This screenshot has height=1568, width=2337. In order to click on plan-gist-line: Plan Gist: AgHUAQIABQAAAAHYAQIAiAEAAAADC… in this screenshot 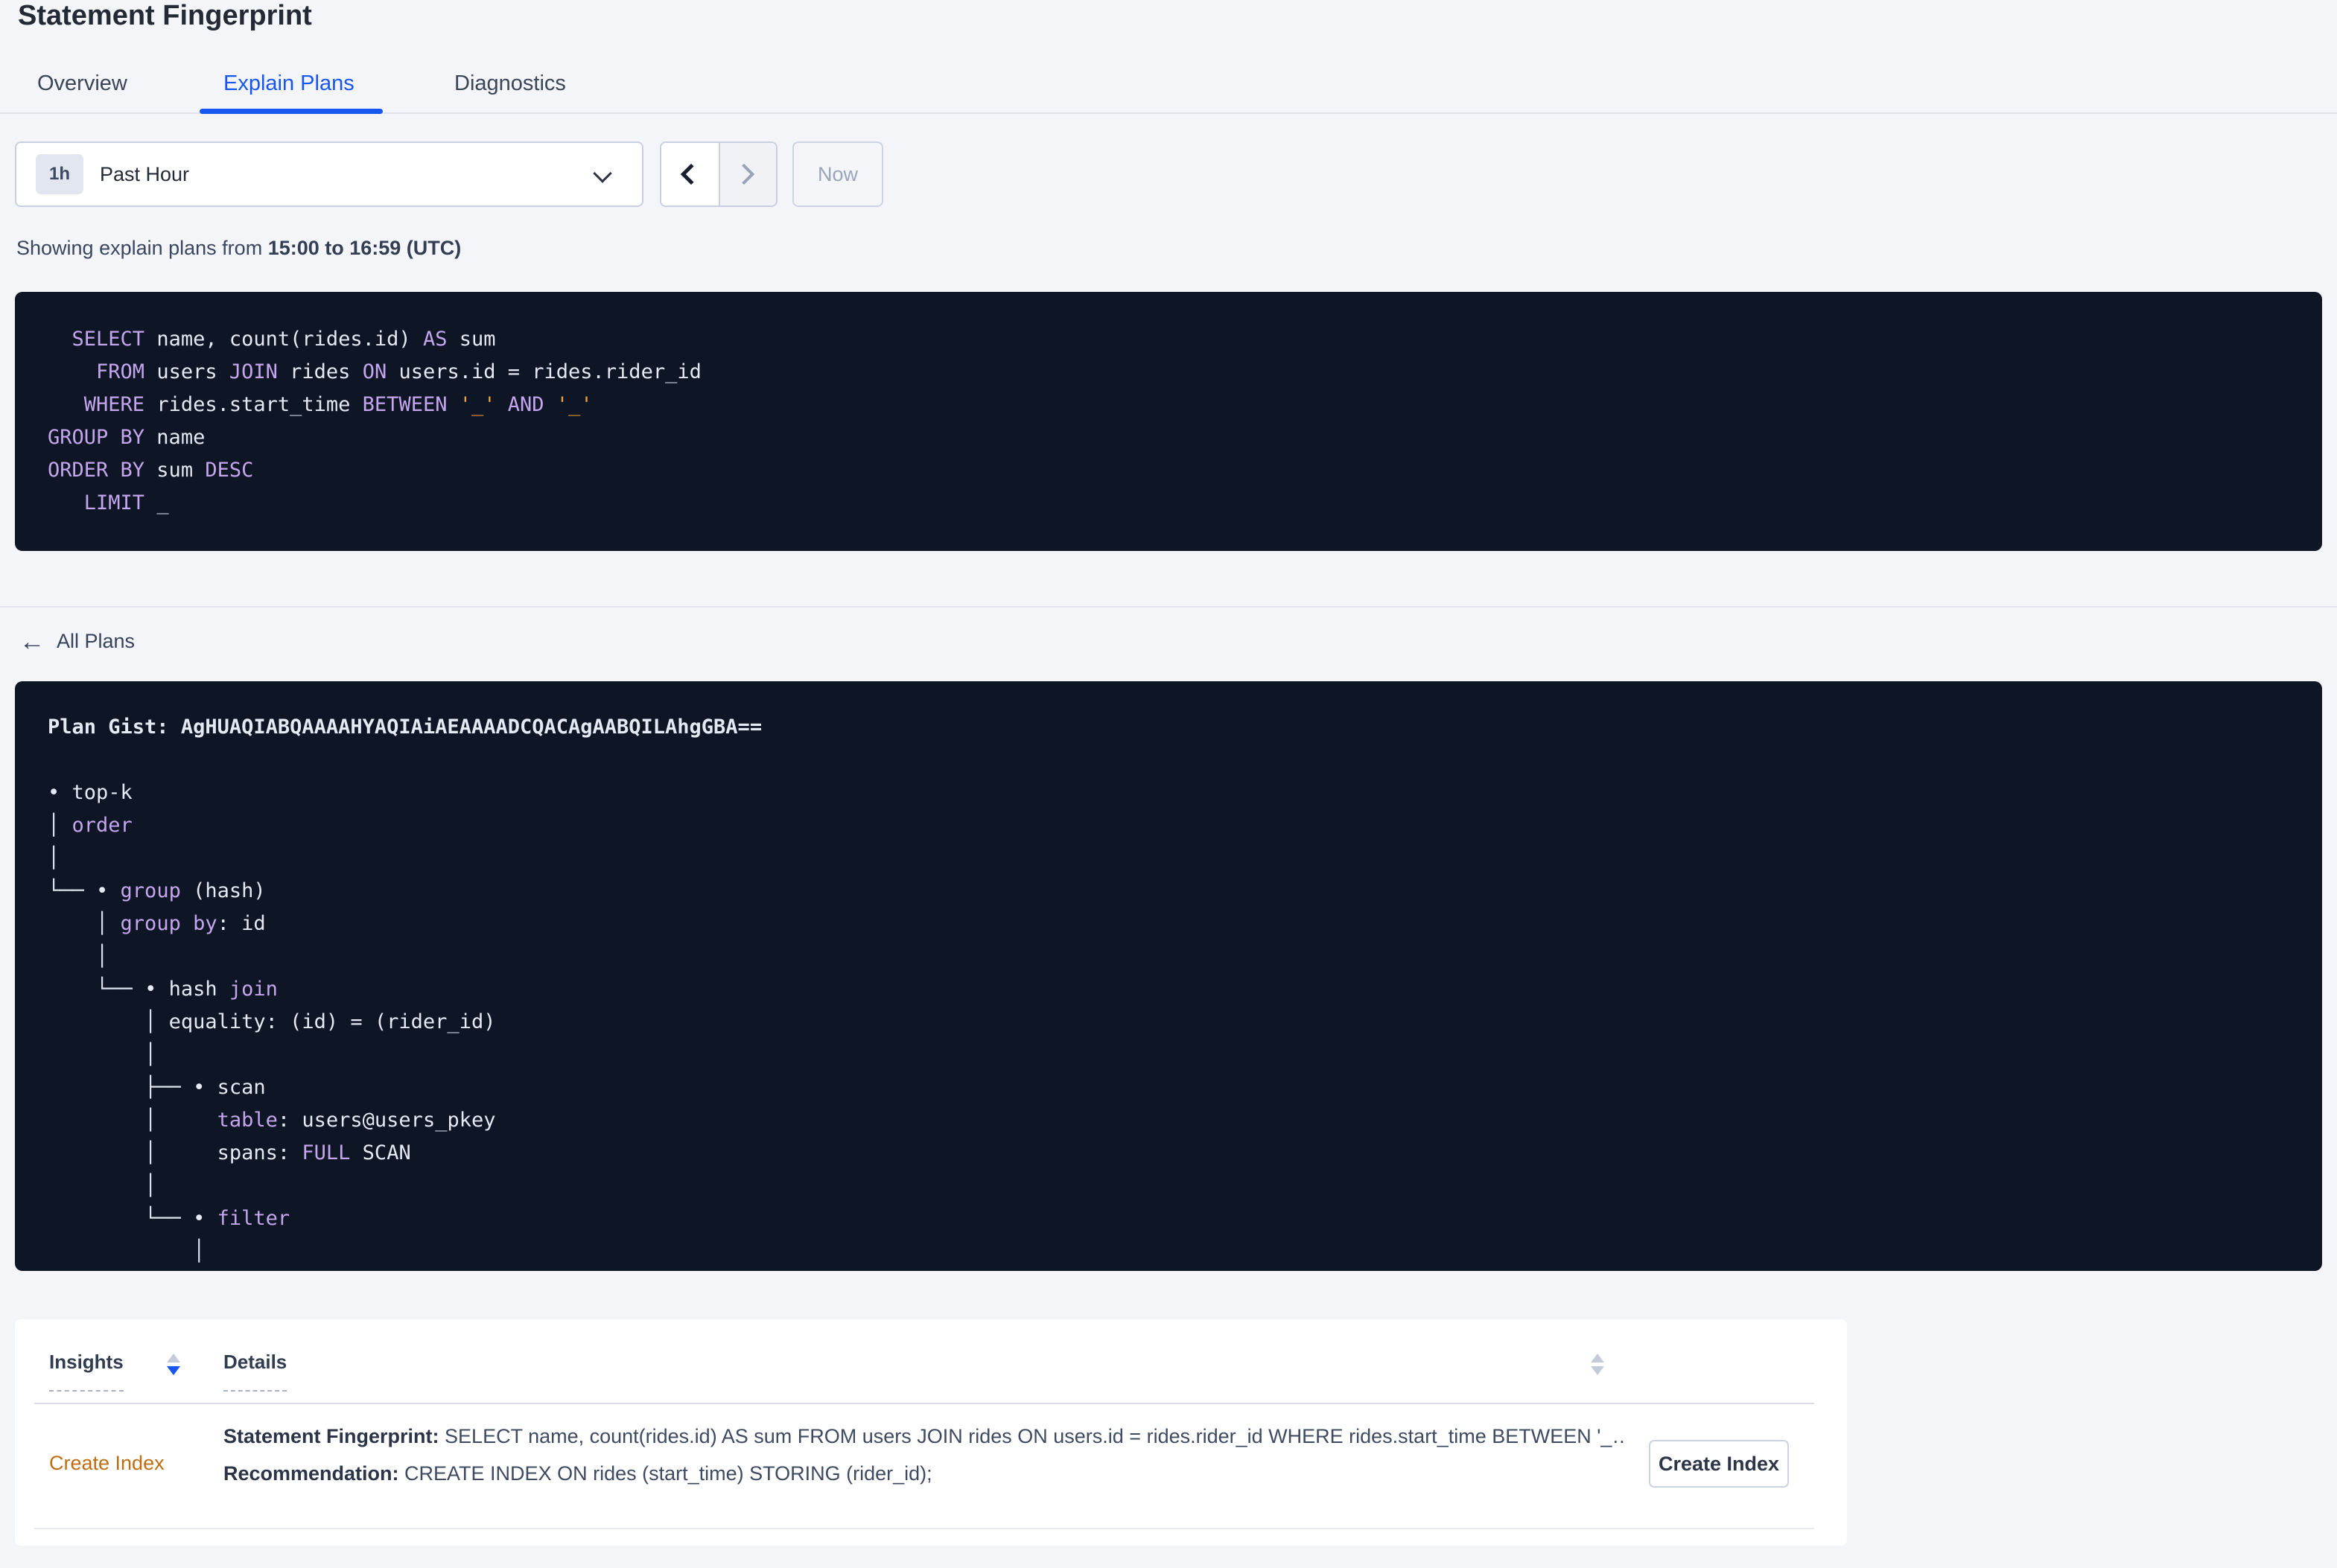, I will do `click(1168, 727)`.